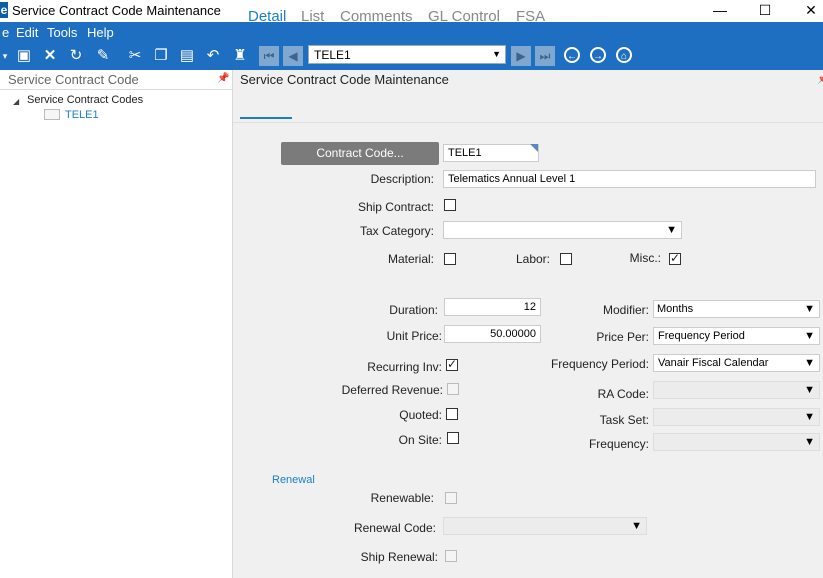 The image size is (823, 578). What do you see at coordinates (27, 32) in the screenshot?
I see `menu-edit: Edit` at bounding box center [27, 32].